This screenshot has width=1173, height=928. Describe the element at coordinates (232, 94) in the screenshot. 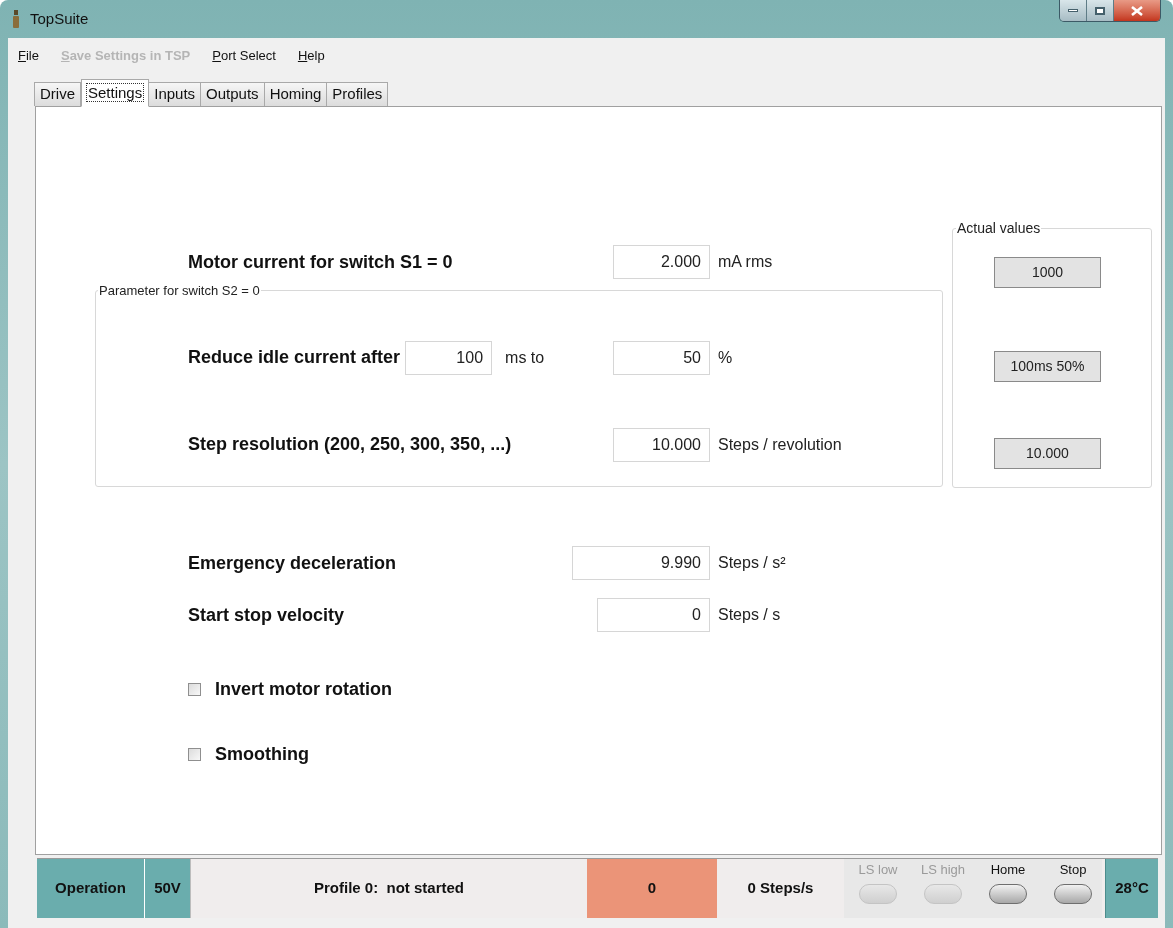

I see `tab: Outputs` at that location.